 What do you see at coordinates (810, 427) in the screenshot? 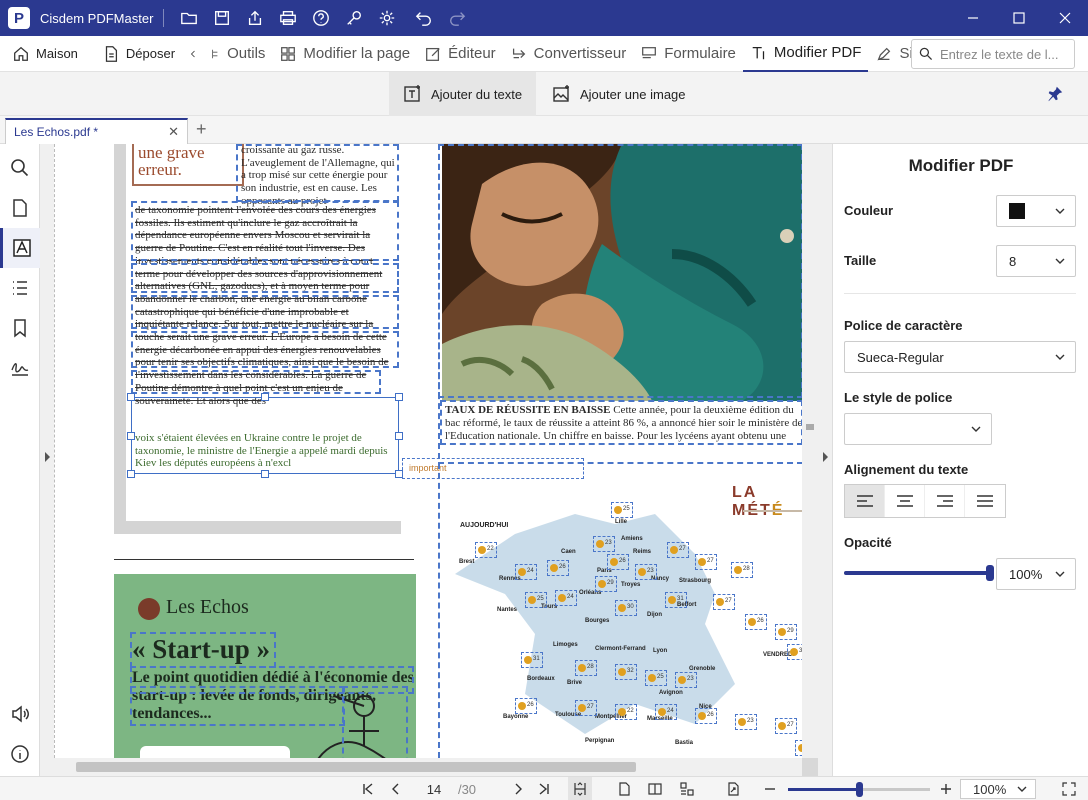
I see `vertical-scroll-thumb` at bounding box center [810, 427].